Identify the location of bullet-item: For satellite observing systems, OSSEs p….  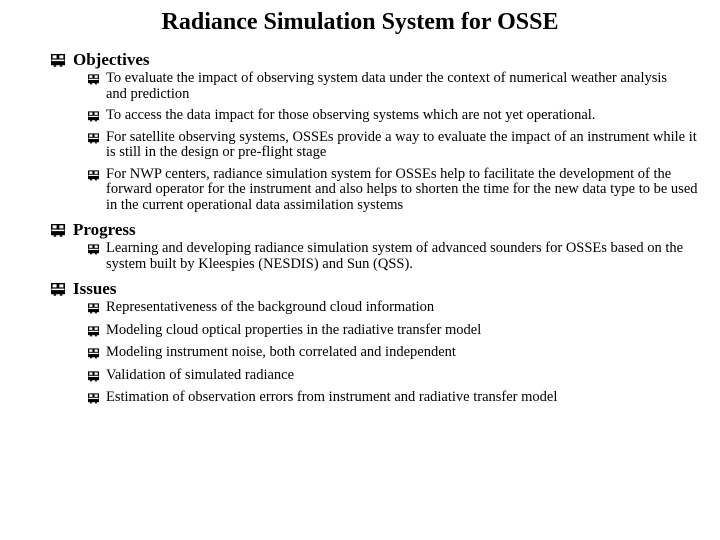
(360, 144).